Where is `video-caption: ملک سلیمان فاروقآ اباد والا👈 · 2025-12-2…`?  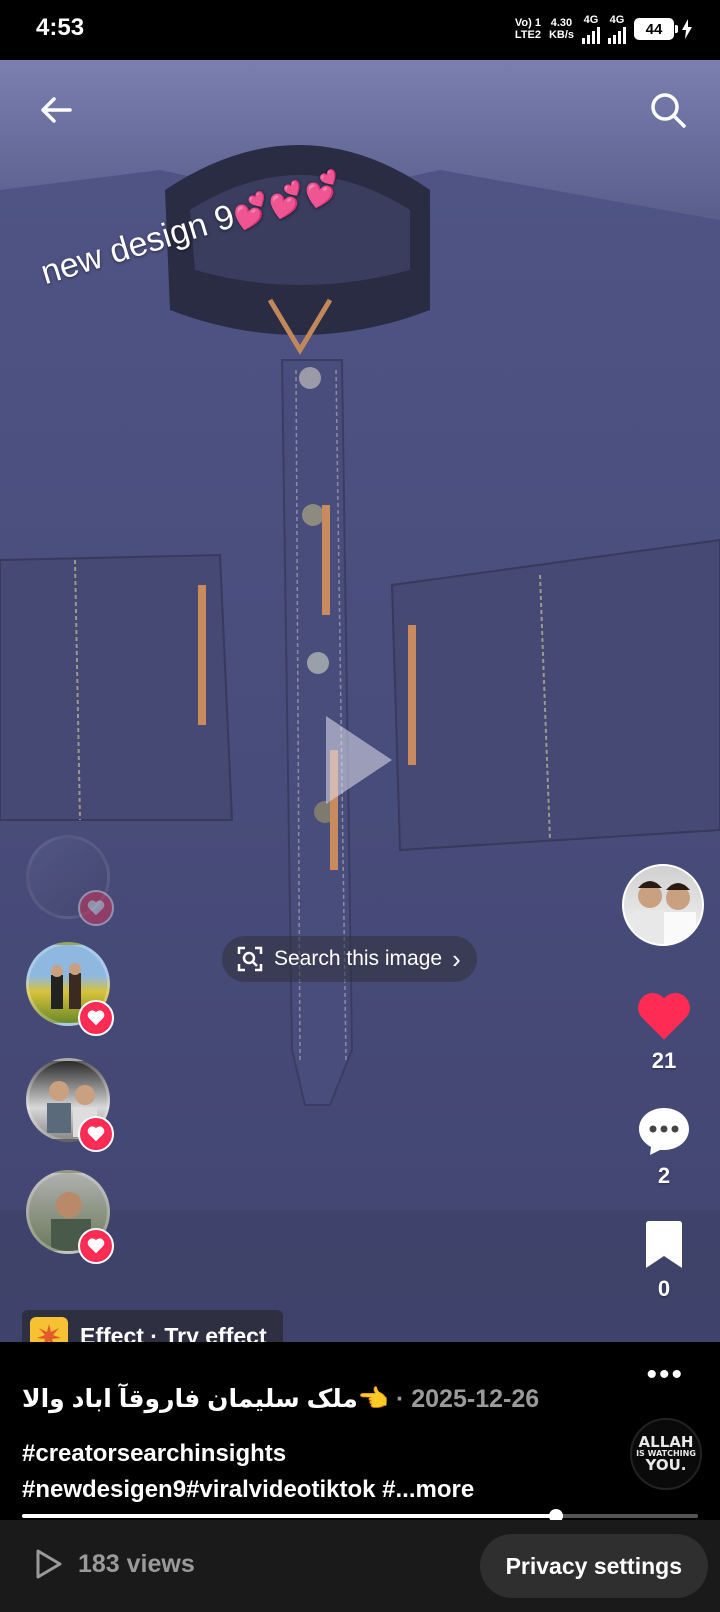
video-caption: ملک سلیمان فاروقآ اباد والا👈 · 2025-12-2… is located at coordinates (280, 1399).